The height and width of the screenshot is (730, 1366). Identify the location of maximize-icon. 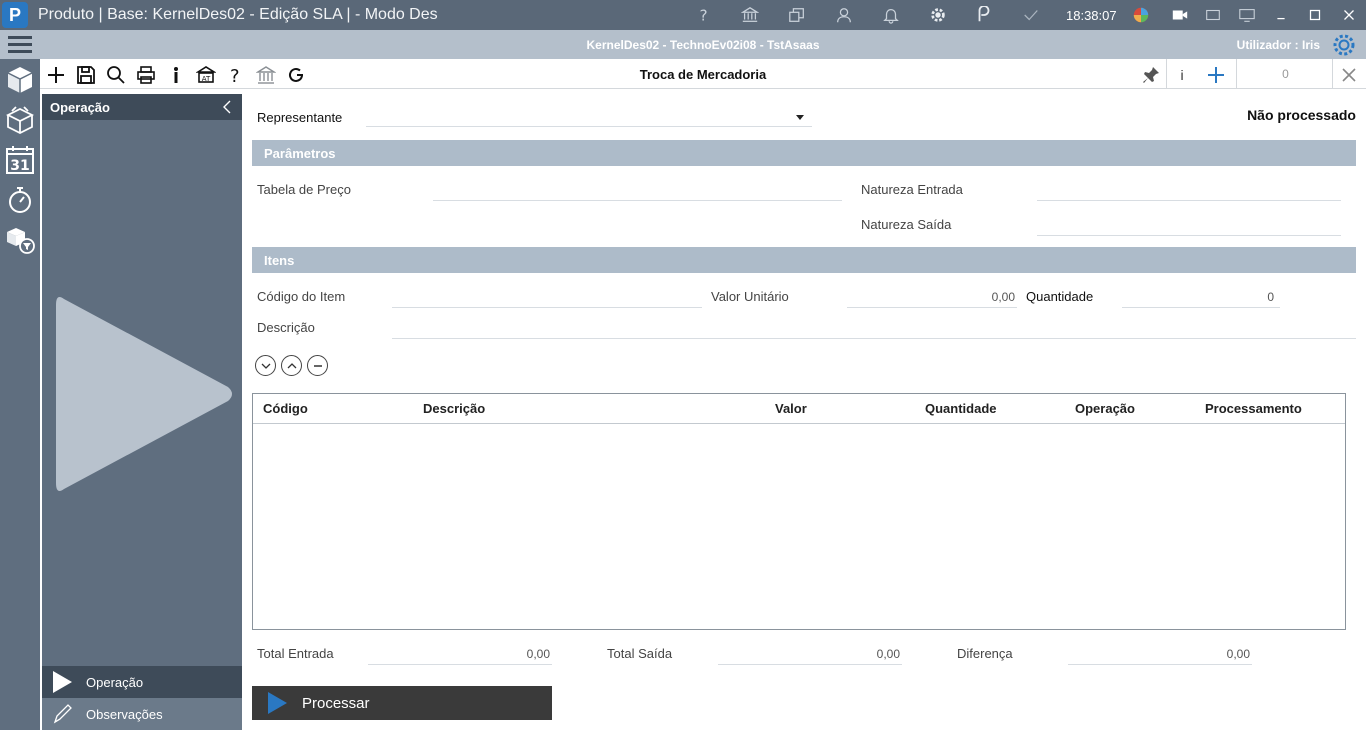
(1315, 15).